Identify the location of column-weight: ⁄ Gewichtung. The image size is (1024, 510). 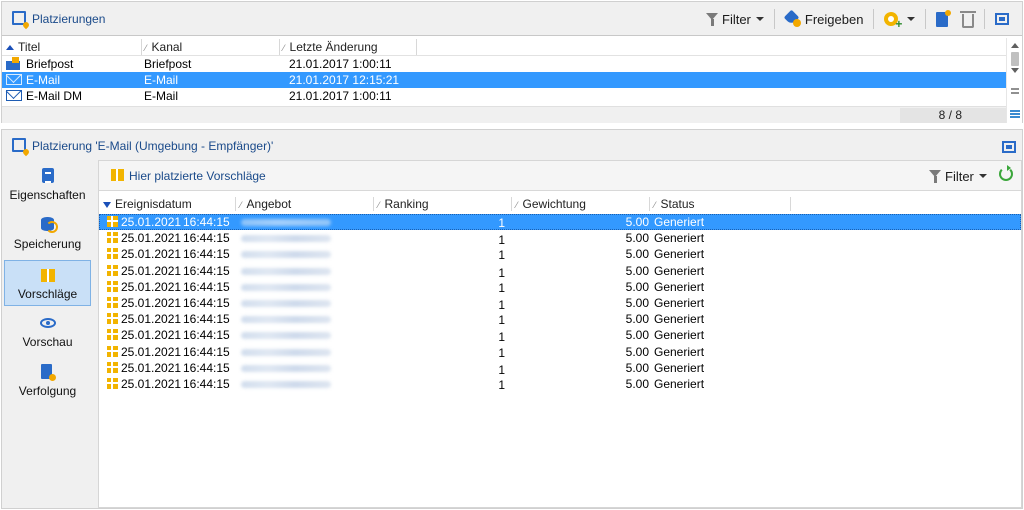
(551, 204).